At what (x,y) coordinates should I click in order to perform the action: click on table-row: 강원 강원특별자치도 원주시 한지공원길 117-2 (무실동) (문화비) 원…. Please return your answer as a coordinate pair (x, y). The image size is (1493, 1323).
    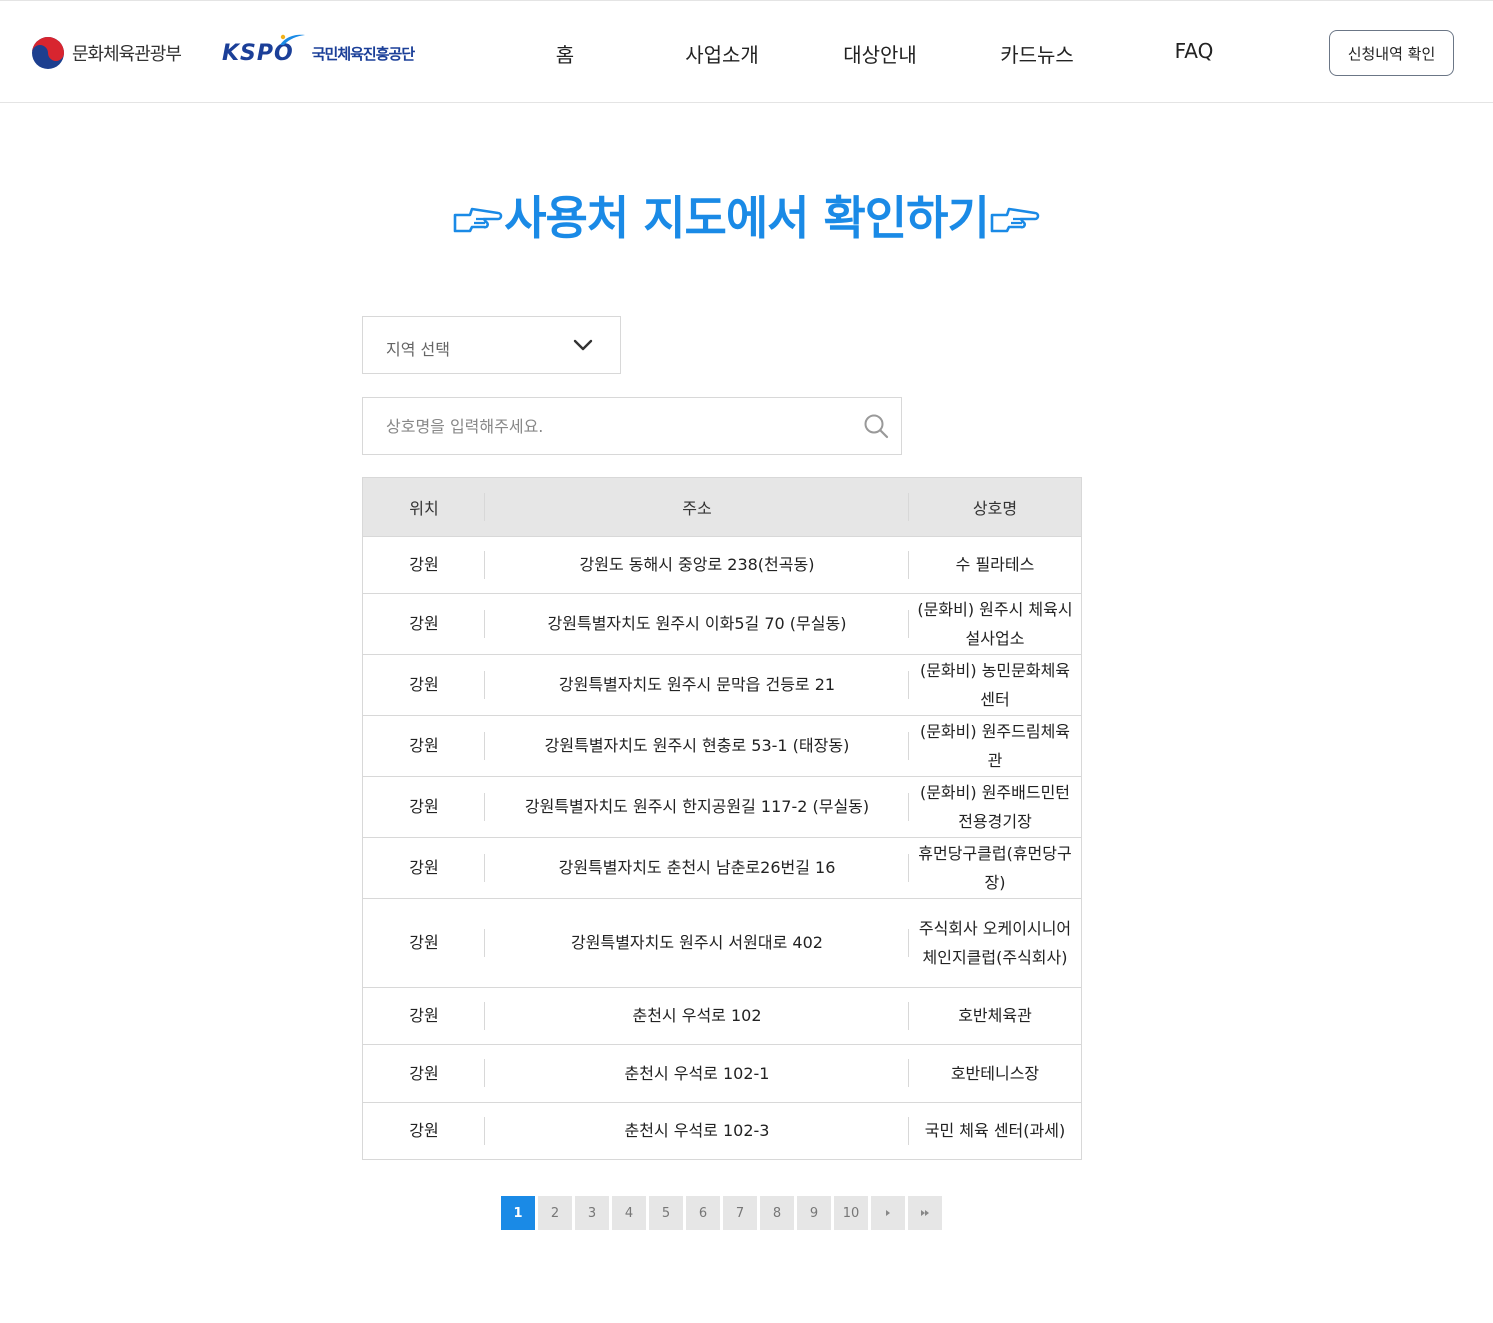
    Looking at the image, I should click on (722, 806).